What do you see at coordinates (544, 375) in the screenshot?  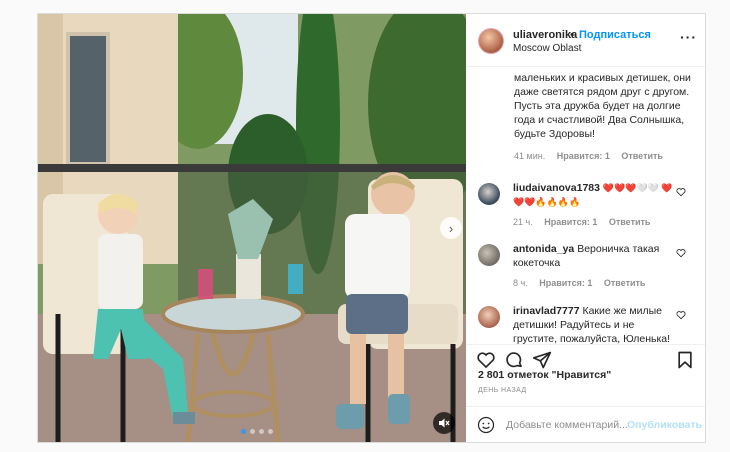 I see `likes-count: 2 801 отметок "Нравится"` at bounding box center [544, 375].